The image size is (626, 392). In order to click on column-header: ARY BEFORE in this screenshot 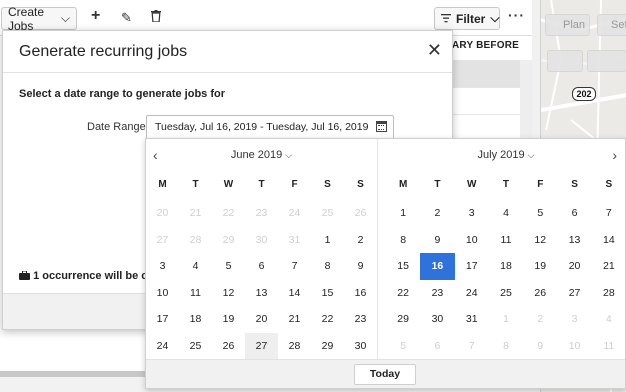, I will do `click(485, 45)`.